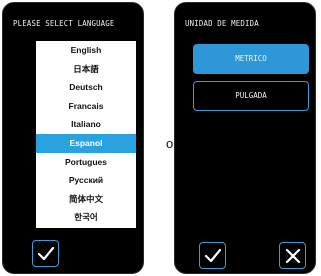 This screenshot has height=276, width=321. I want to click on language-item-korean: 한국어, so click(86, 217).